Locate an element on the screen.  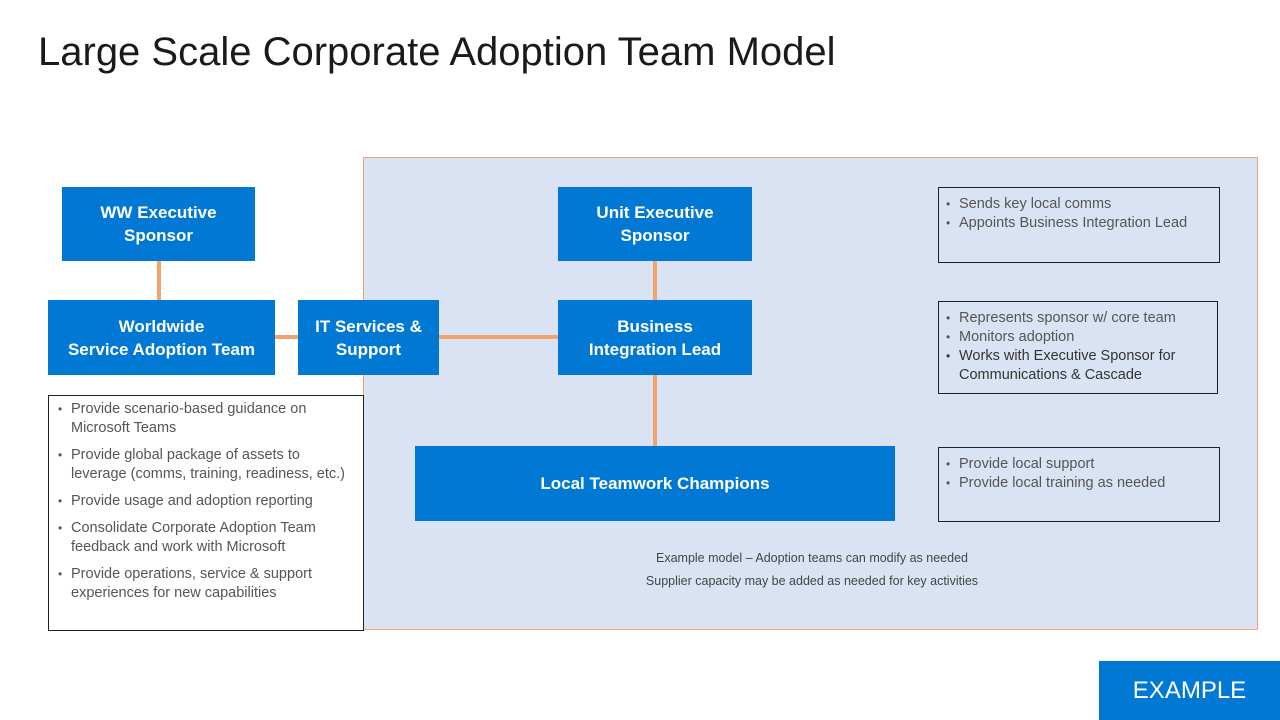
responsibility-item: Monitors adoption is located at coordinates (1078, 337).